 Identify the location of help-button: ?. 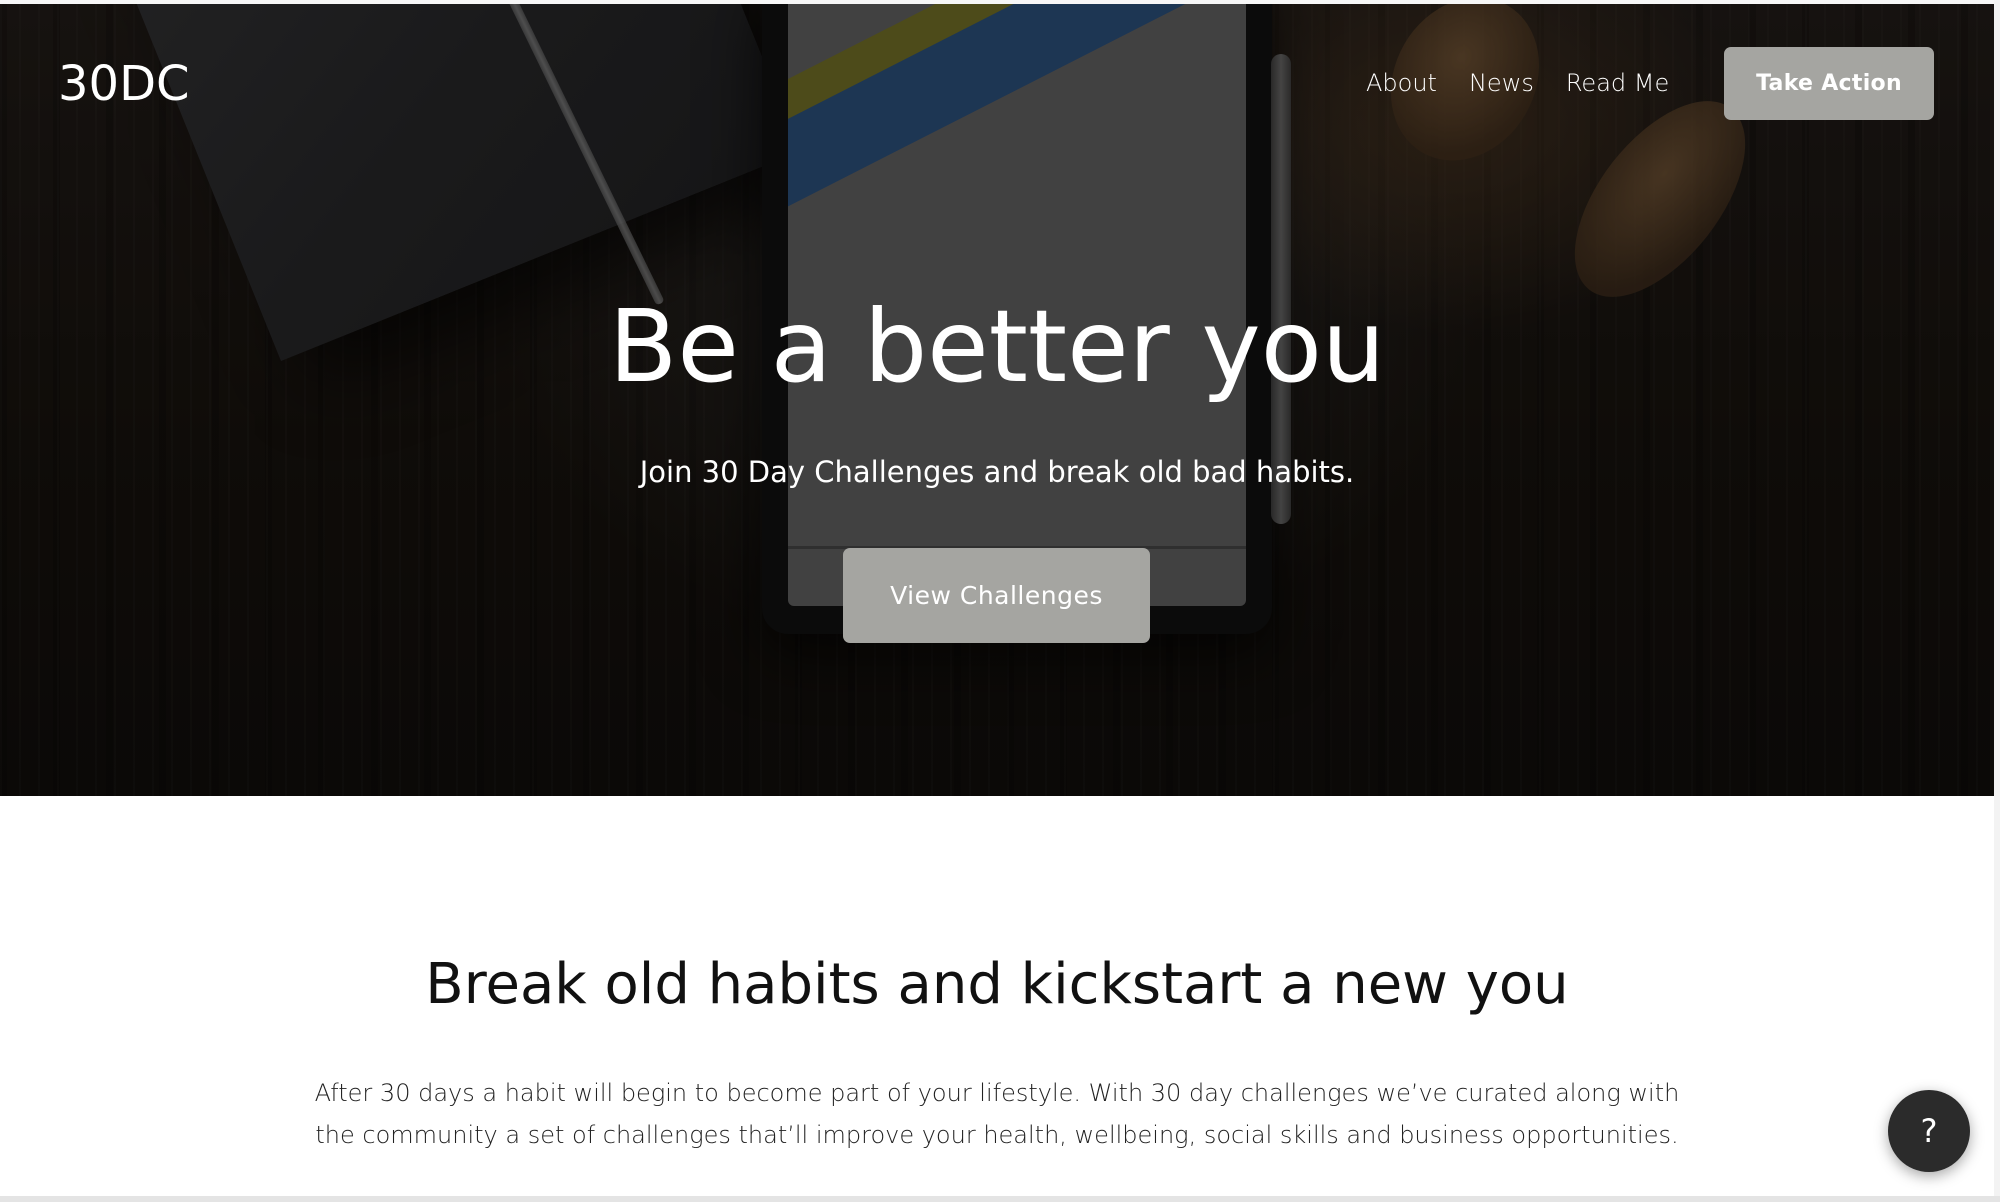
(1929, 1131).